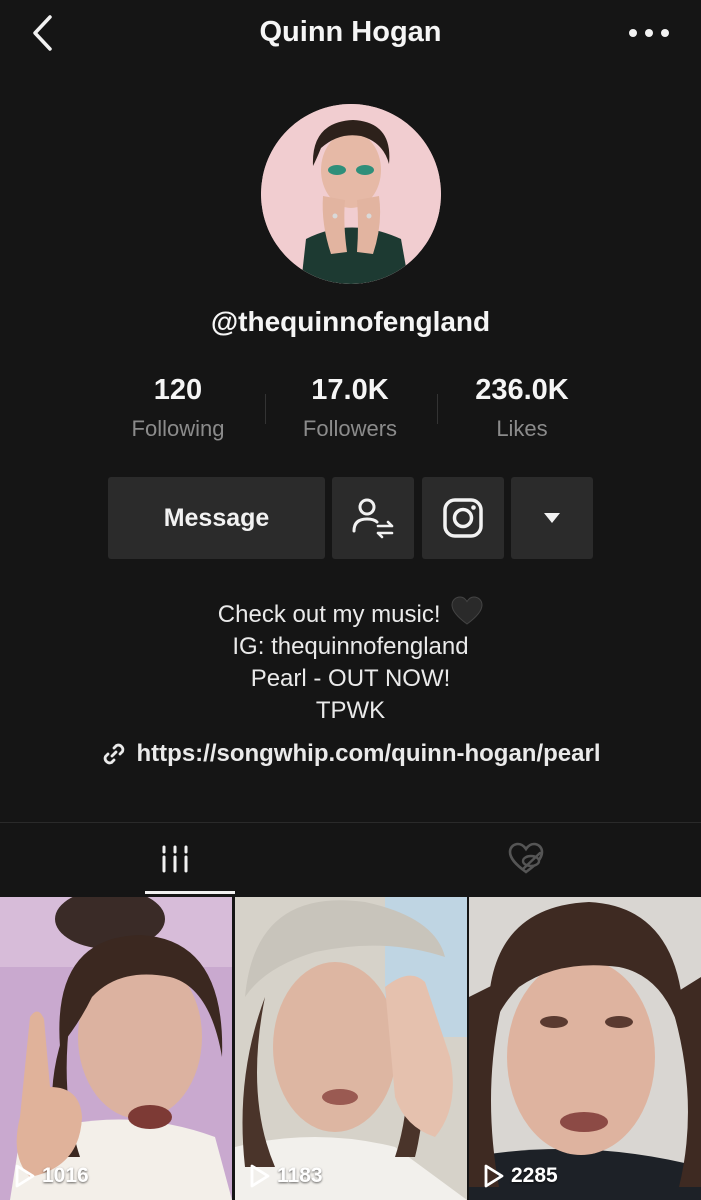 This screenshot has width=701, height=1200. What do you see at coordinates (350, 390) in the screenshot?
I see `followers-count: 17.0K` at bounding box center [350, 390].